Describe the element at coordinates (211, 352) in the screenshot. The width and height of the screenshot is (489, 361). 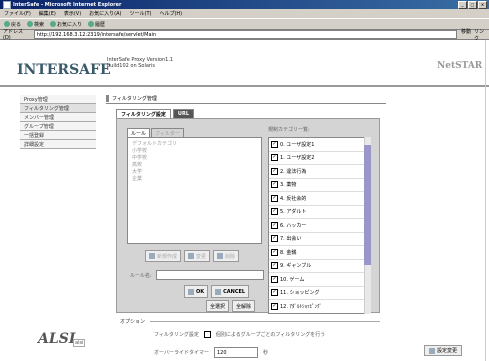
I see `timeout-row: オーバーライドタイマー 120 秒` at that location.